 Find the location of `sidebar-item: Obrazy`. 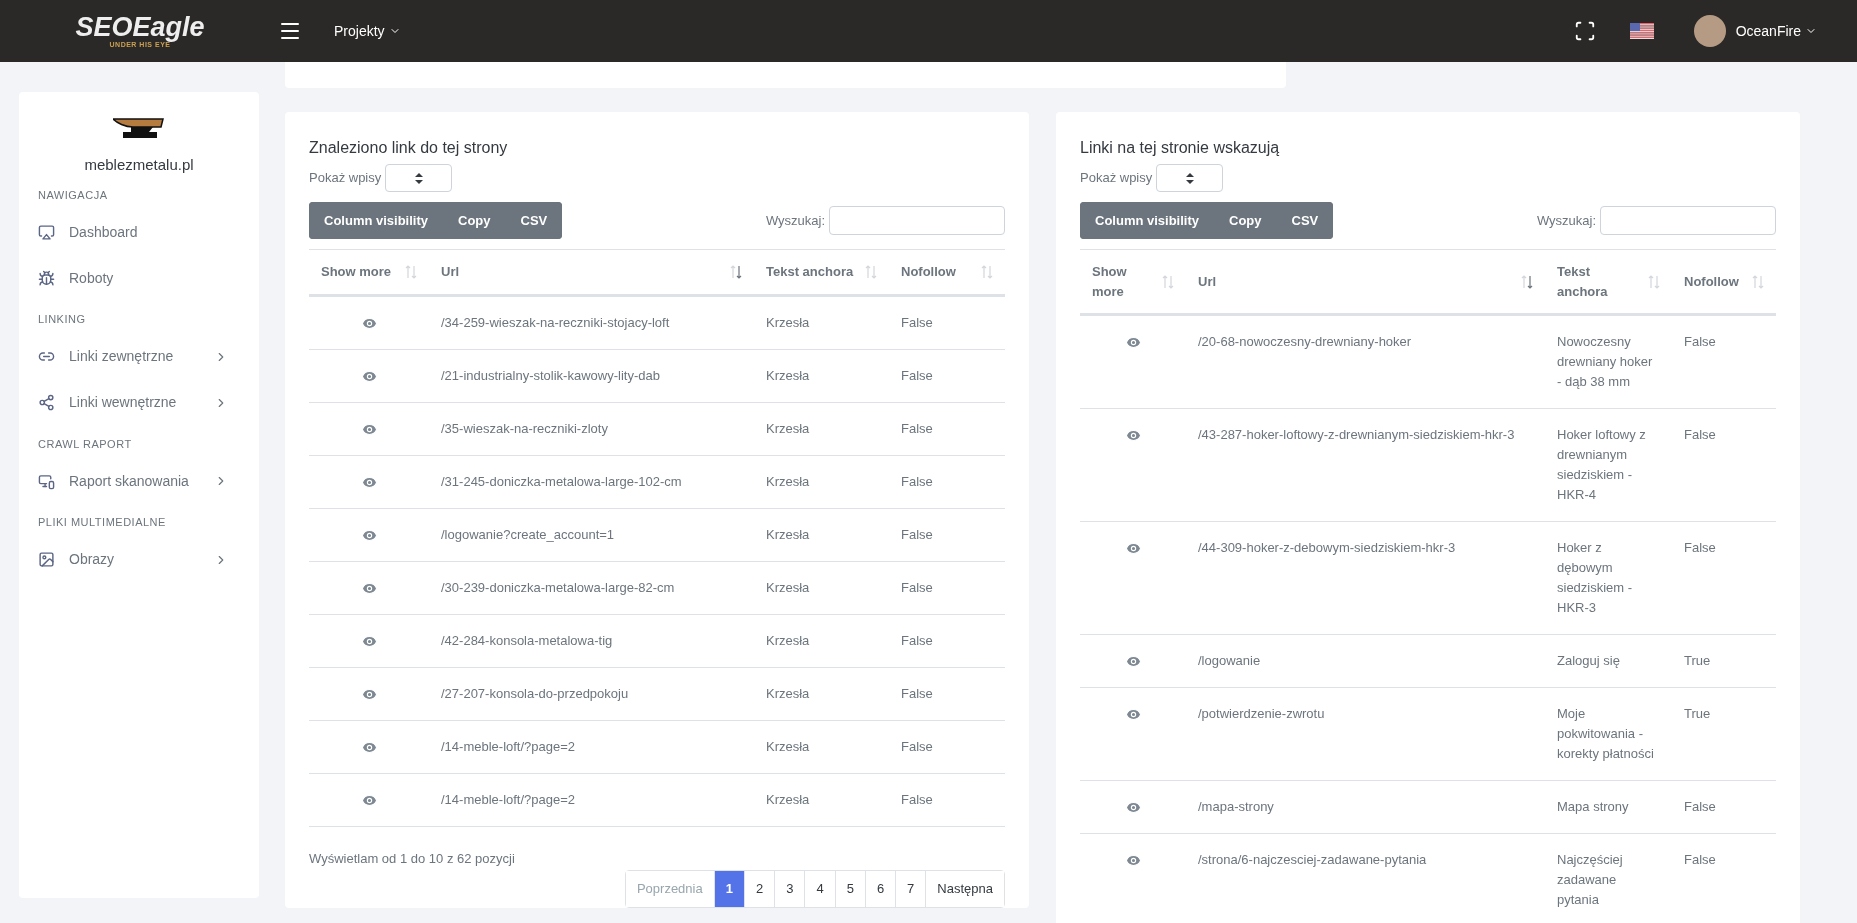

sidebar-item: Obrazy is located at coordinates (139, 559).